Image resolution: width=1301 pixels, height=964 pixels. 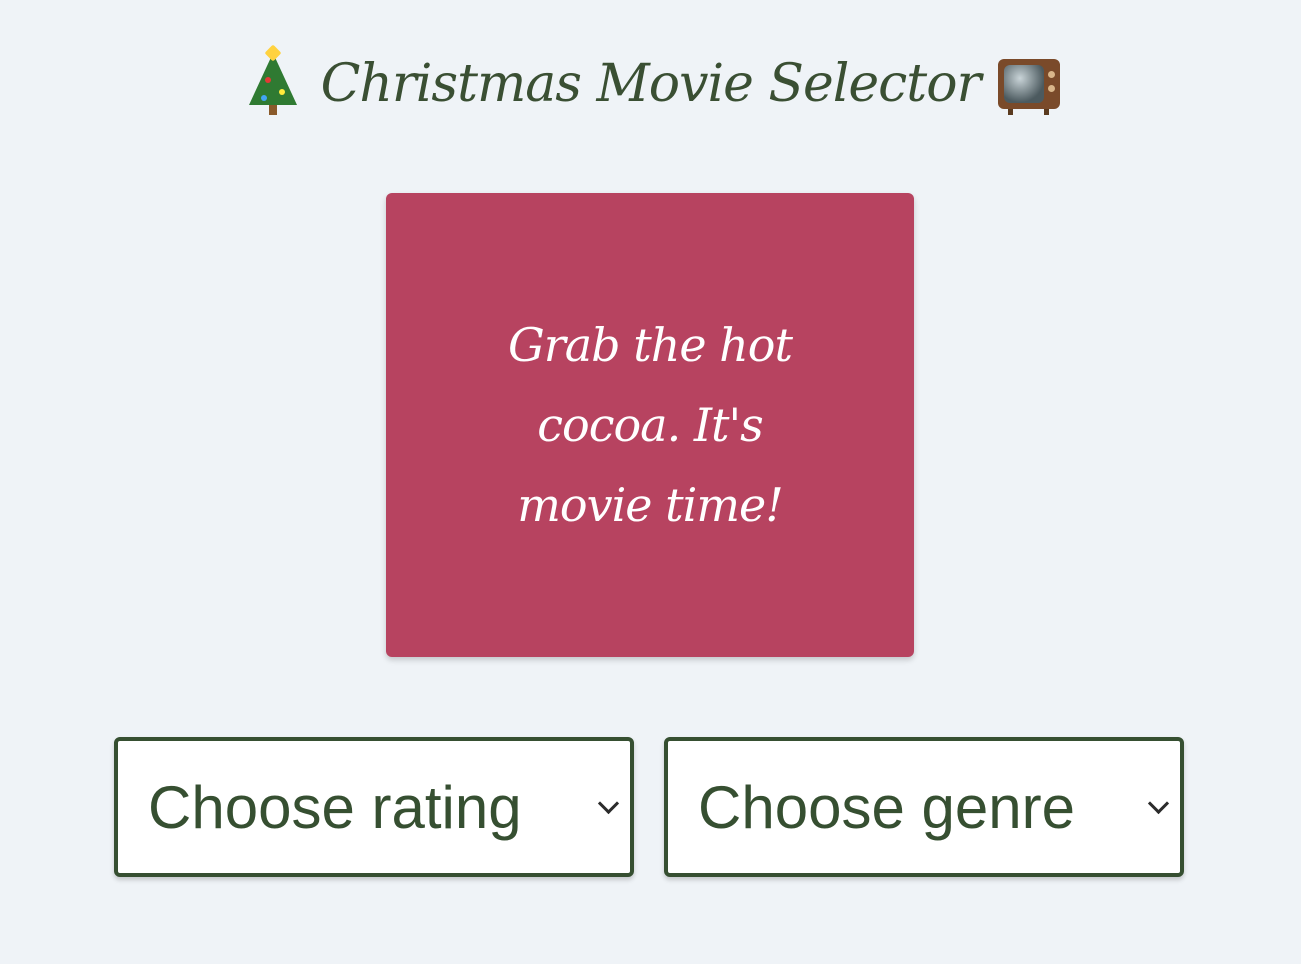 I want to click on genre-select: Choose genre, so click(x=924, y=807).